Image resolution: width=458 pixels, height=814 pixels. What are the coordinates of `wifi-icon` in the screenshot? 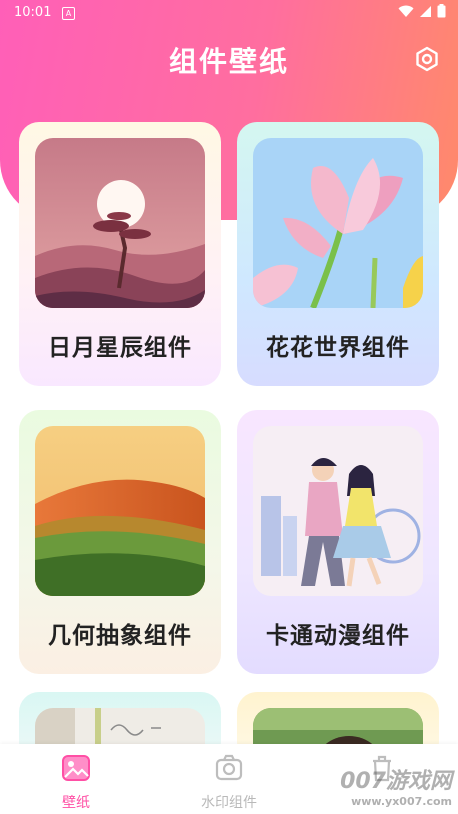 It's located at (406, 11).